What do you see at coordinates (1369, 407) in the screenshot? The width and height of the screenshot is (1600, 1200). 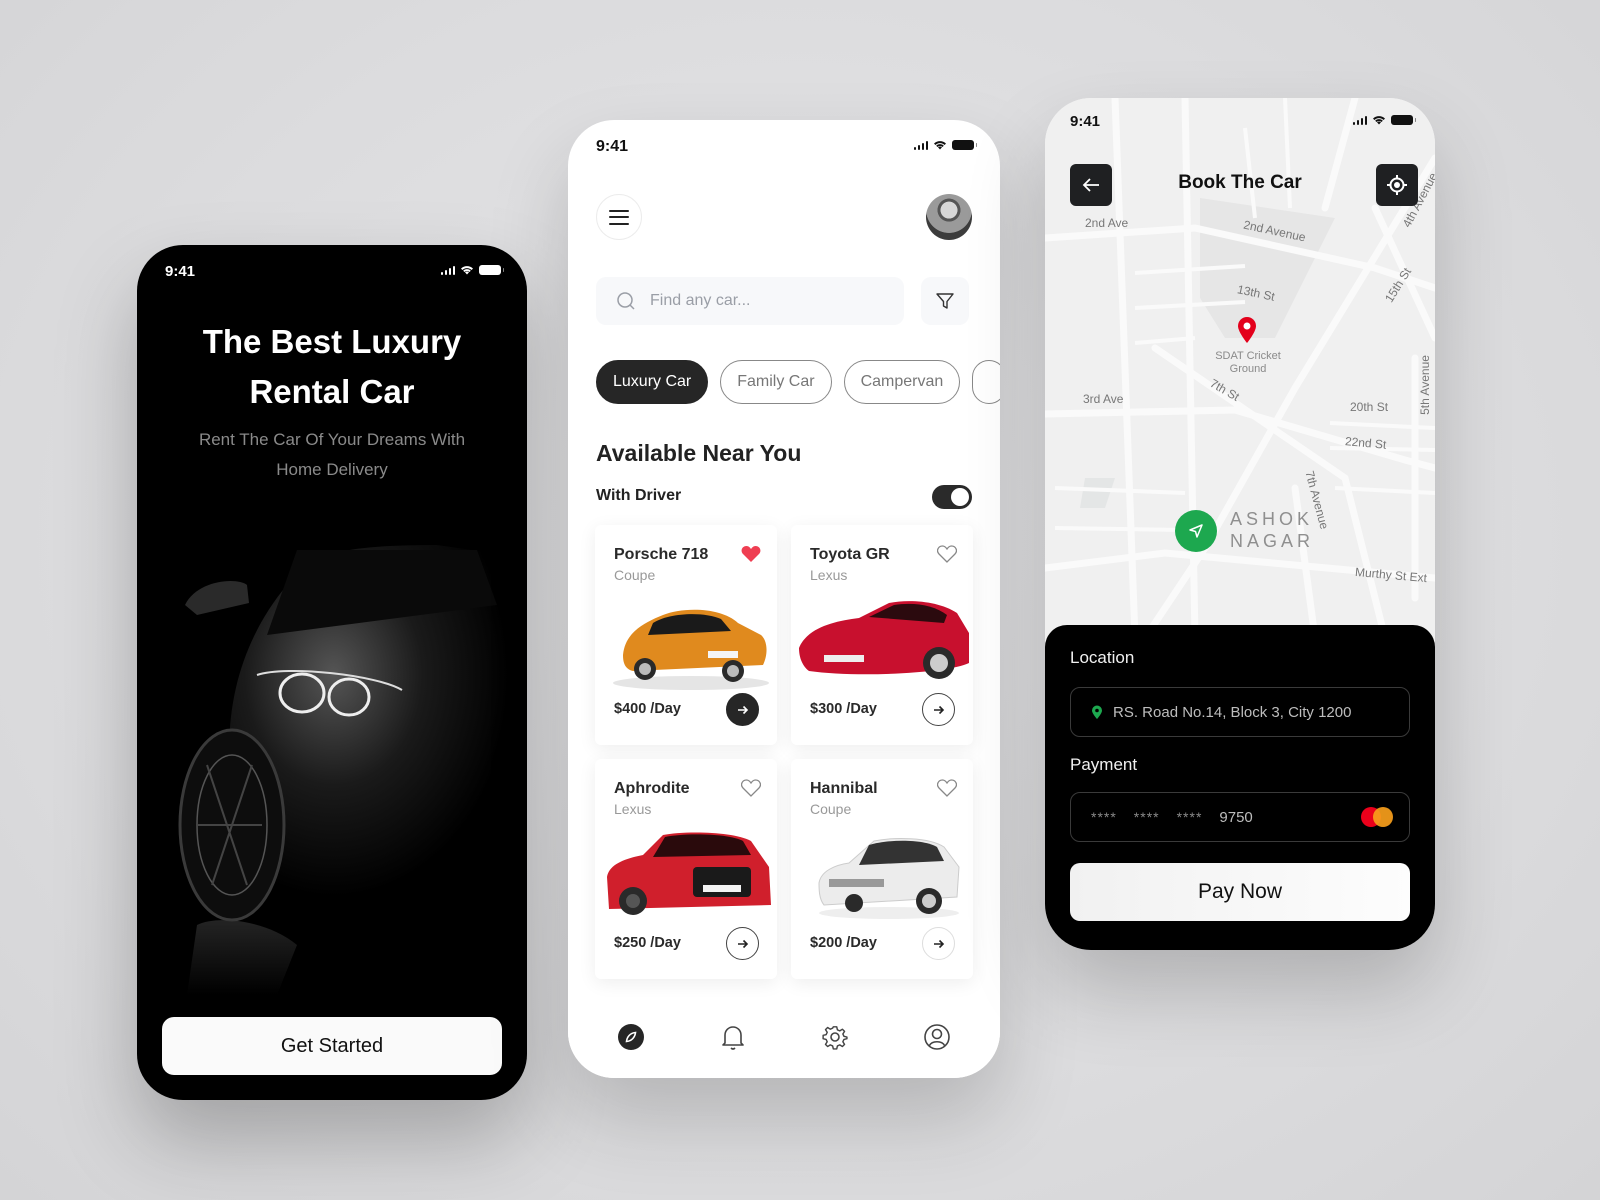 I see `map-label: 20th St` at bounding box center [1369, 407].